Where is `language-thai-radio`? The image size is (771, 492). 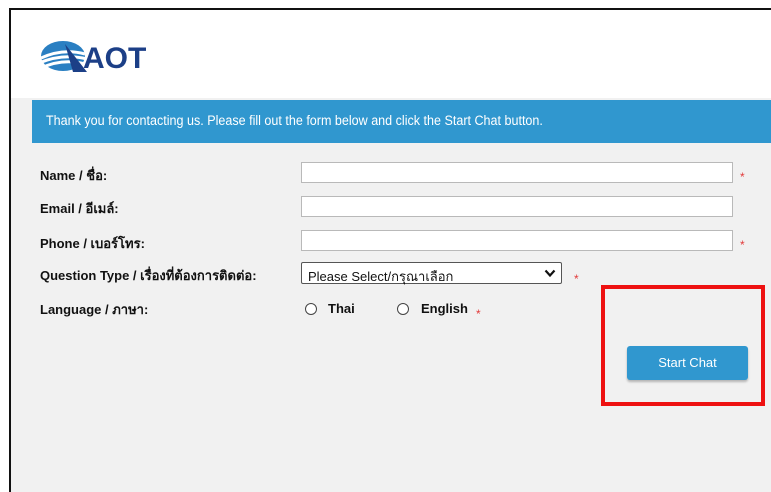 language-thai-radio is located at coordinates (311, 309).